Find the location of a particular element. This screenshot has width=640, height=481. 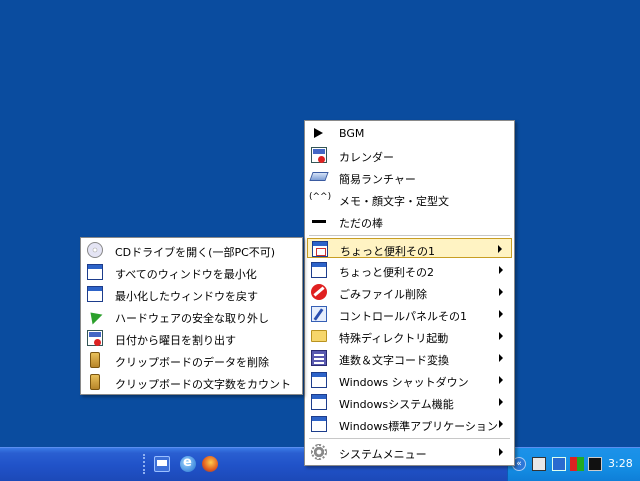

menu-item-label: 簡易ランチャー is located at coordinates (377, 179).